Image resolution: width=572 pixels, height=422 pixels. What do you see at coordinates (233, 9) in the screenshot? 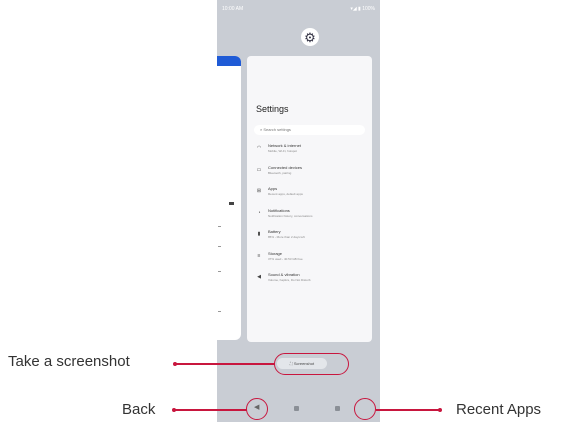
I see `status-time: 10:00 AM` at bounding box center [233, 9].